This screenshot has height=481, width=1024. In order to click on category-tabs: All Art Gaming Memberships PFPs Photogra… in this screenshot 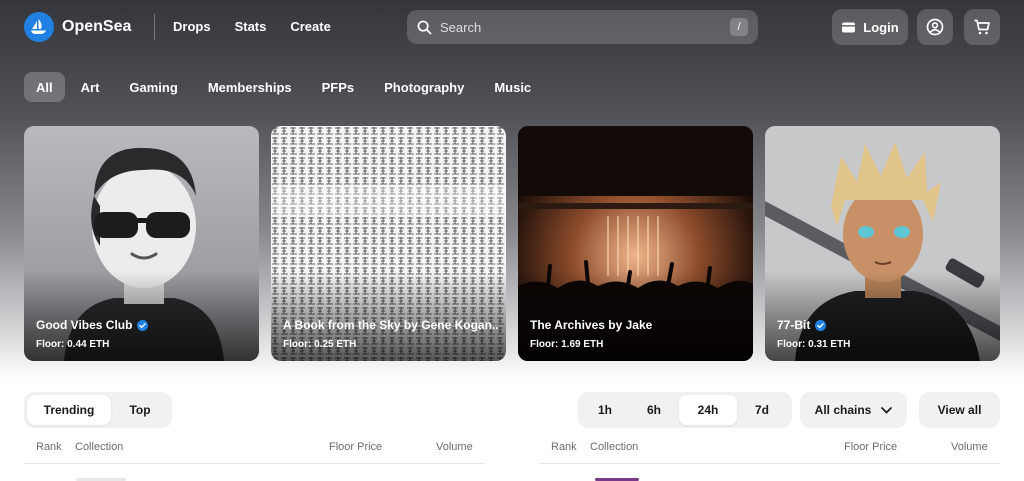, I will do `click(284, 87)`.